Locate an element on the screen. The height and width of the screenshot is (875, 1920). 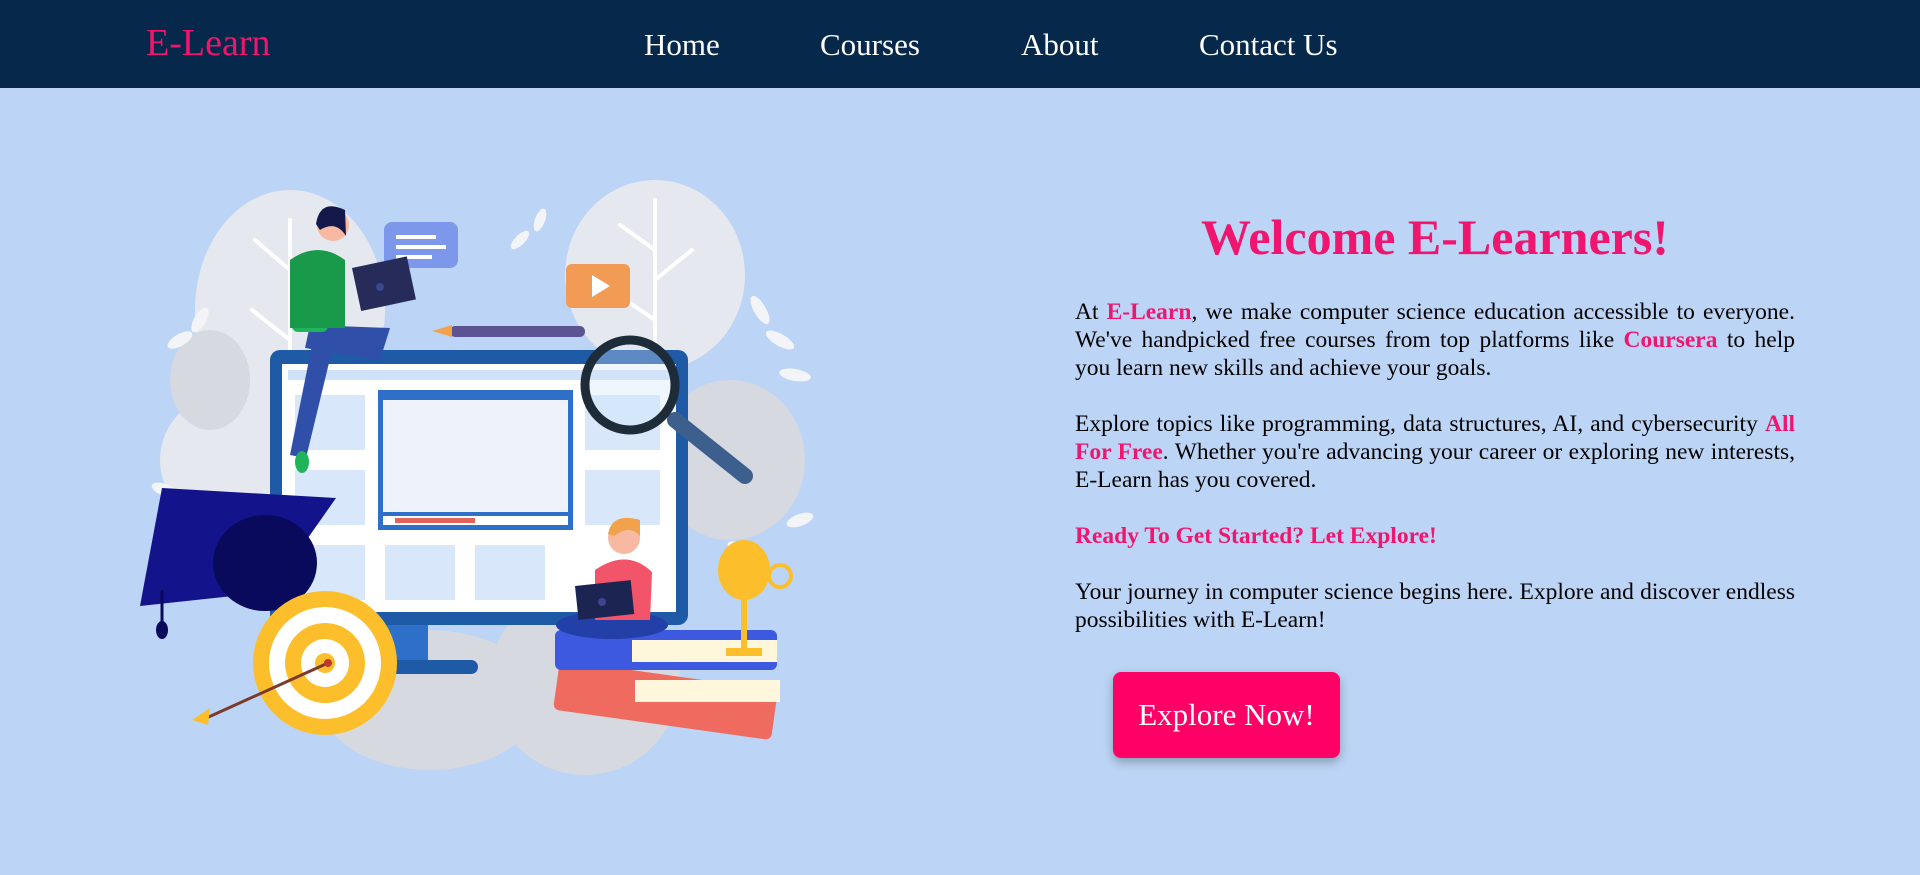
get-started-heading: Ready To Get Started? Let Explore! is located at coordinates (1256, 536).